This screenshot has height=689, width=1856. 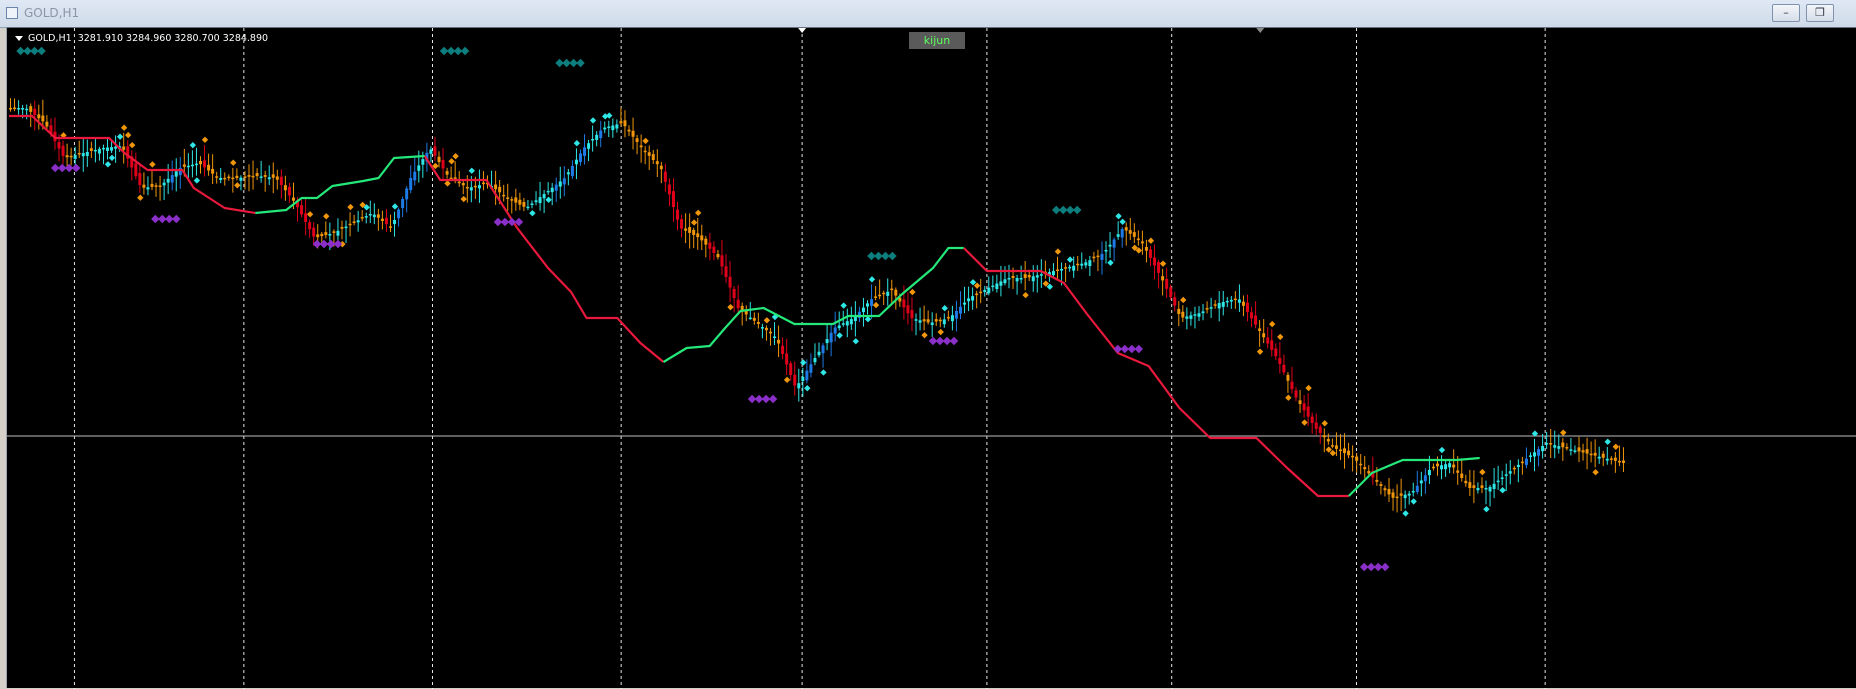 What do you see at coordinates (937, 40) in the screenshot?
I see `kijun-indicator-button: kijun` at bounding box center [937, 40].